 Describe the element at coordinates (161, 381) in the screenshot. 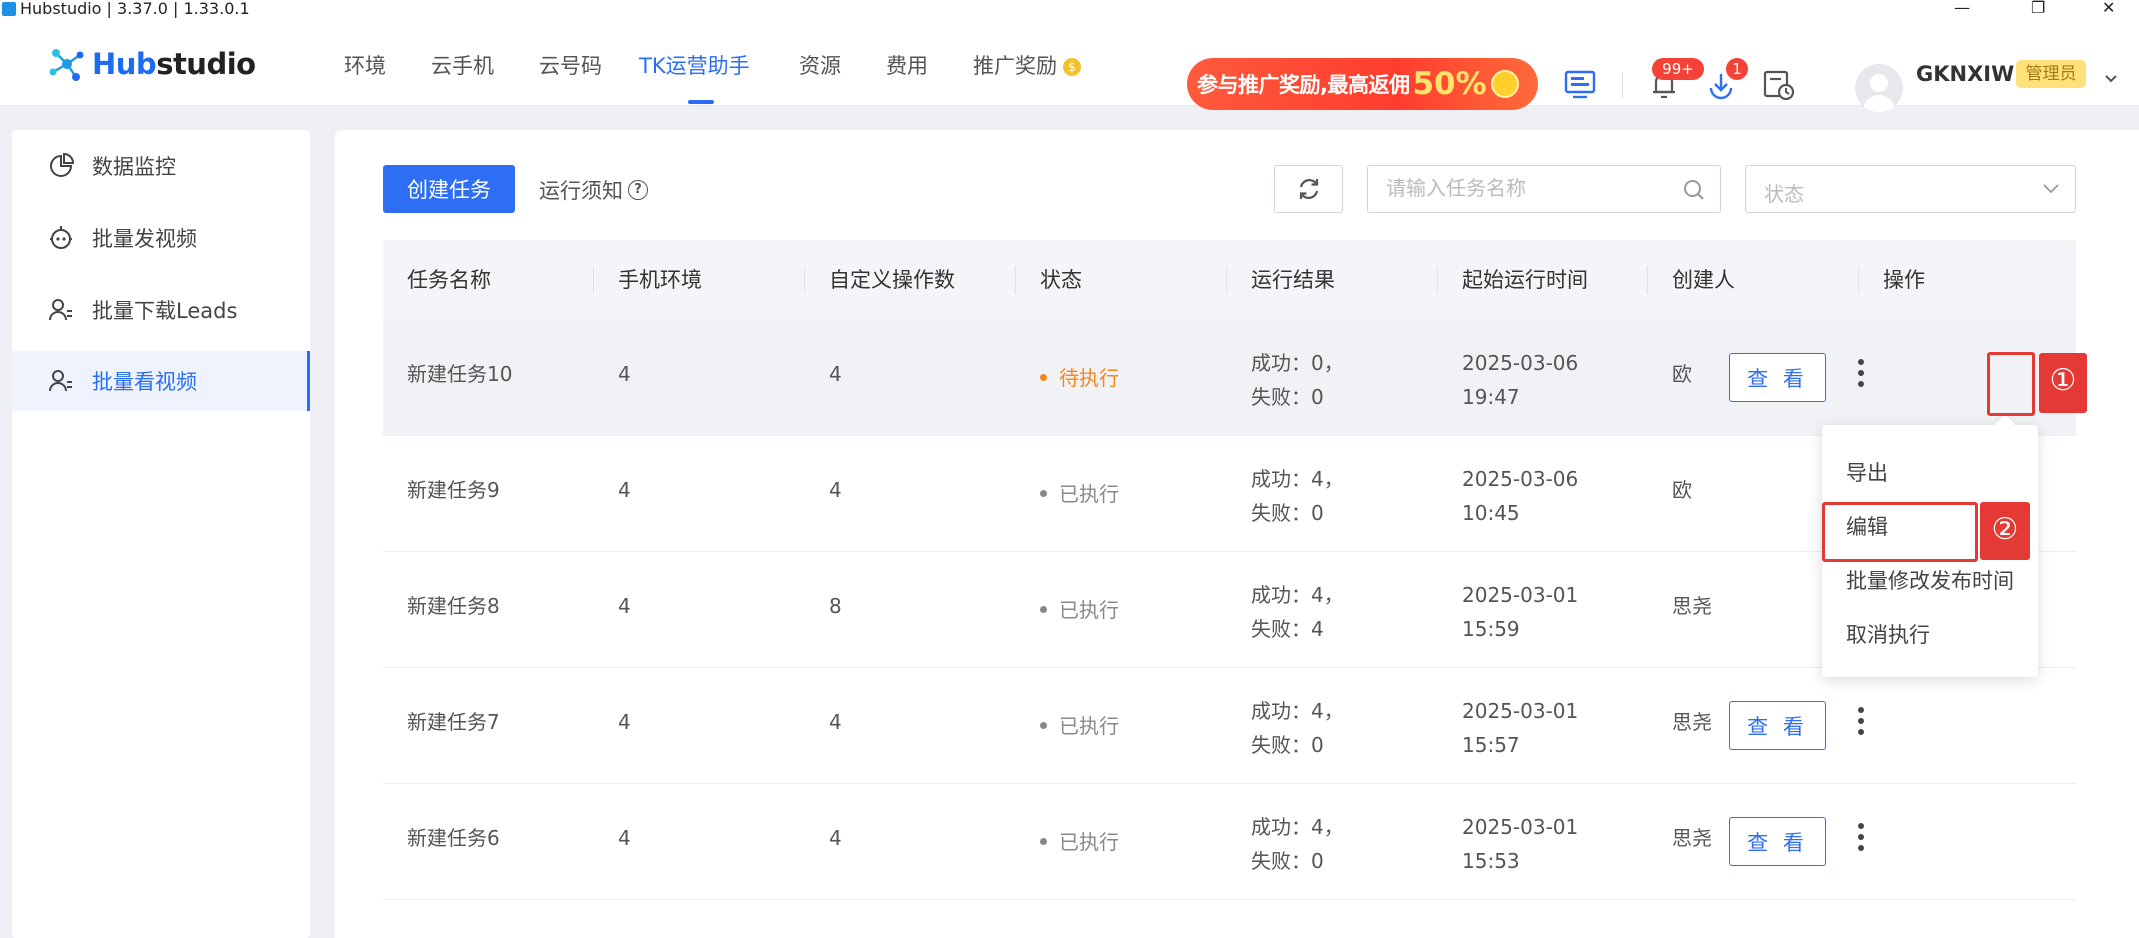

I see `sidebar-item-batch-watch: 批量看视频` at that location.